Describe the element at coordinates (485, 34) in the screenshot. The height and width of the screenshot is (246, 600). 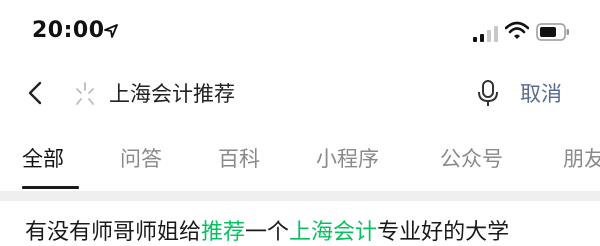
I see `signal-icon` at that location.